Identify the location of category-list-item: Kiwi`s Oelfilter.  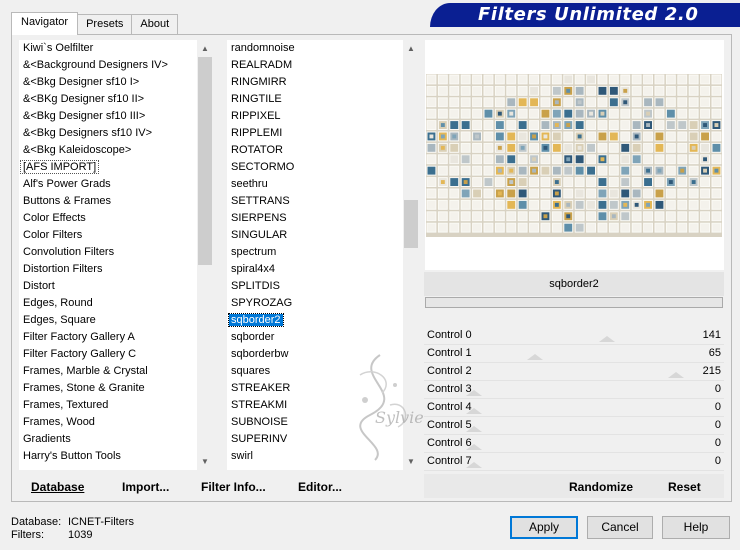
(108, 48).